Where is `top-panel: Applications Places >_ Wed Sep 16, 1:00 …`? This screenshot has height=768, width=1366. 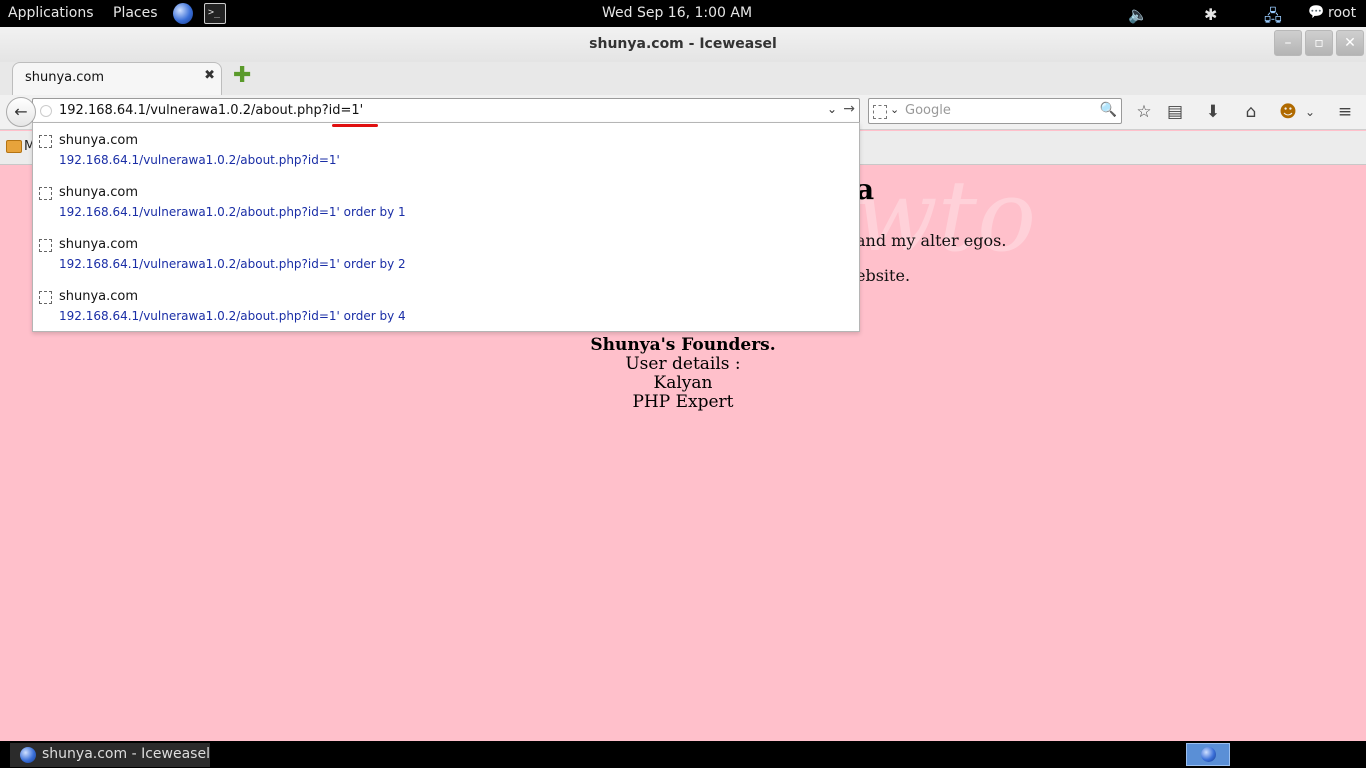
top-panel: Applications Places >_ Wed Sep 16, 1:00 … is located at coordinates (683, 13).